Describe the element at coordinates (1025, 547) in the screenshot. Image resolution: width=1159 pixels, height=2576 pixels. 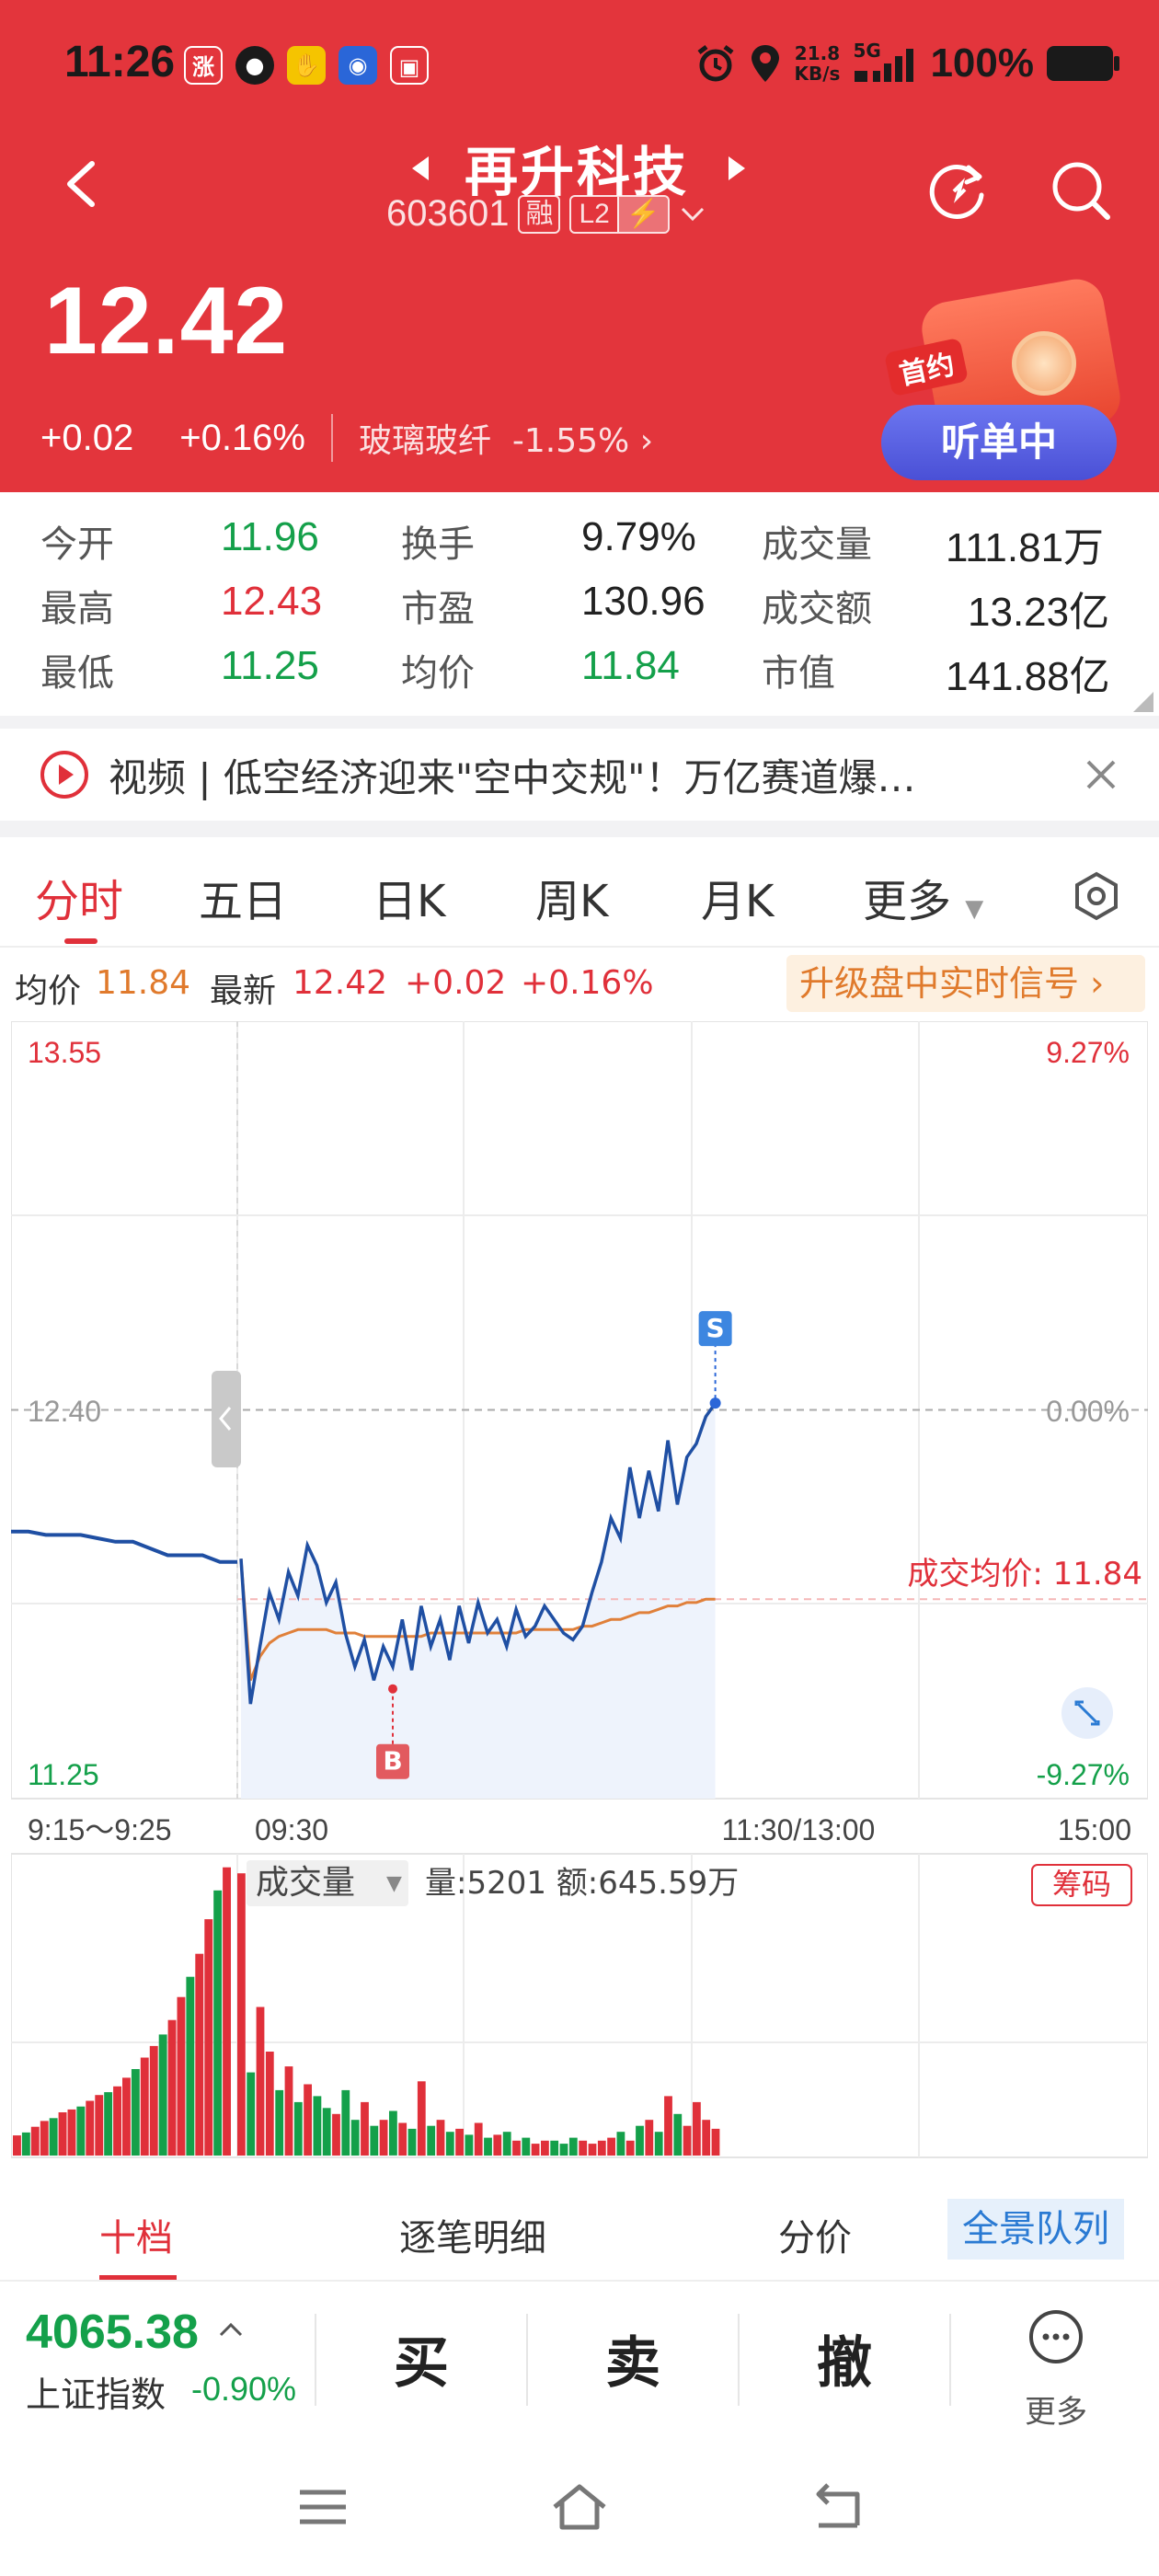
I see `stat-value: 111.81万` at that location.